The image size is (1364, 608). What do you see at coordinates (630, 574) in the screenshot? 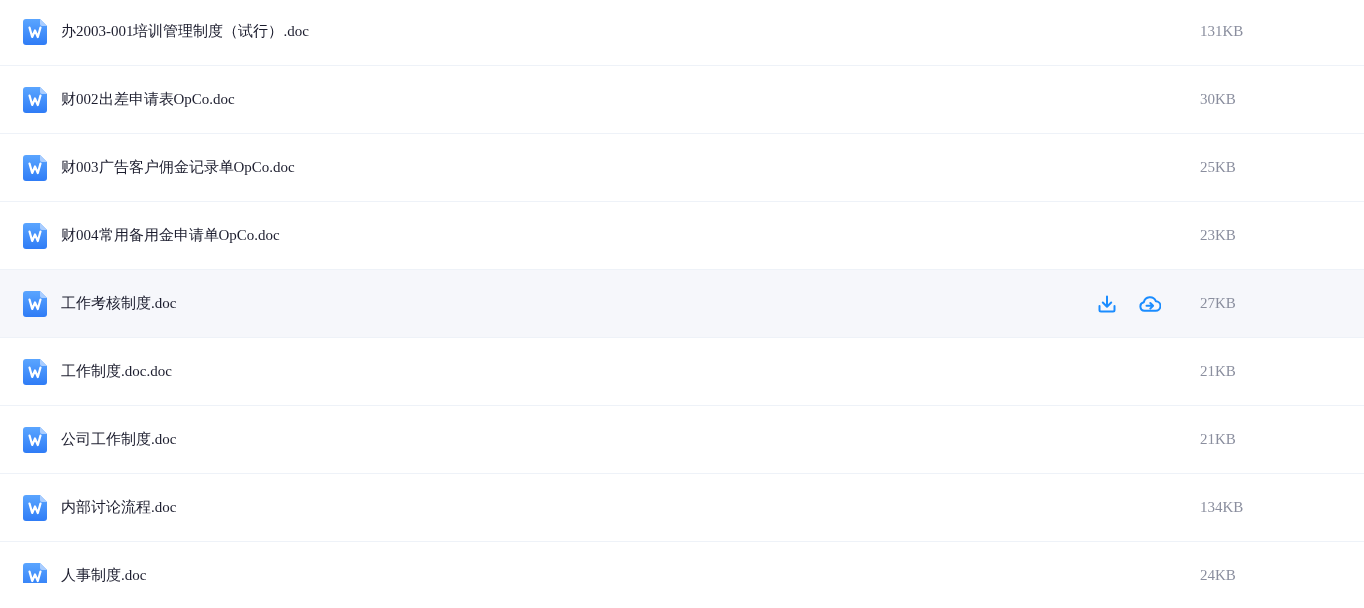
I see `file-name: 人事制度.doc` at bounding box center [630, 574].